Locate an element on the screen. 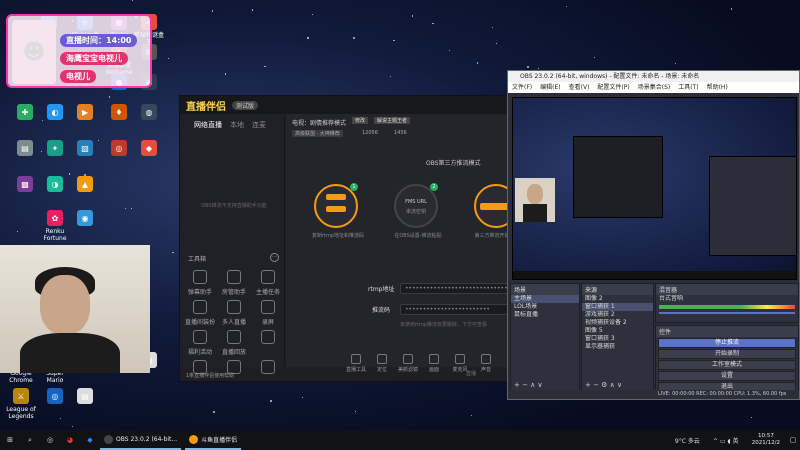  toolbox-item: 福利活动 is located at coordinates (200, 343).